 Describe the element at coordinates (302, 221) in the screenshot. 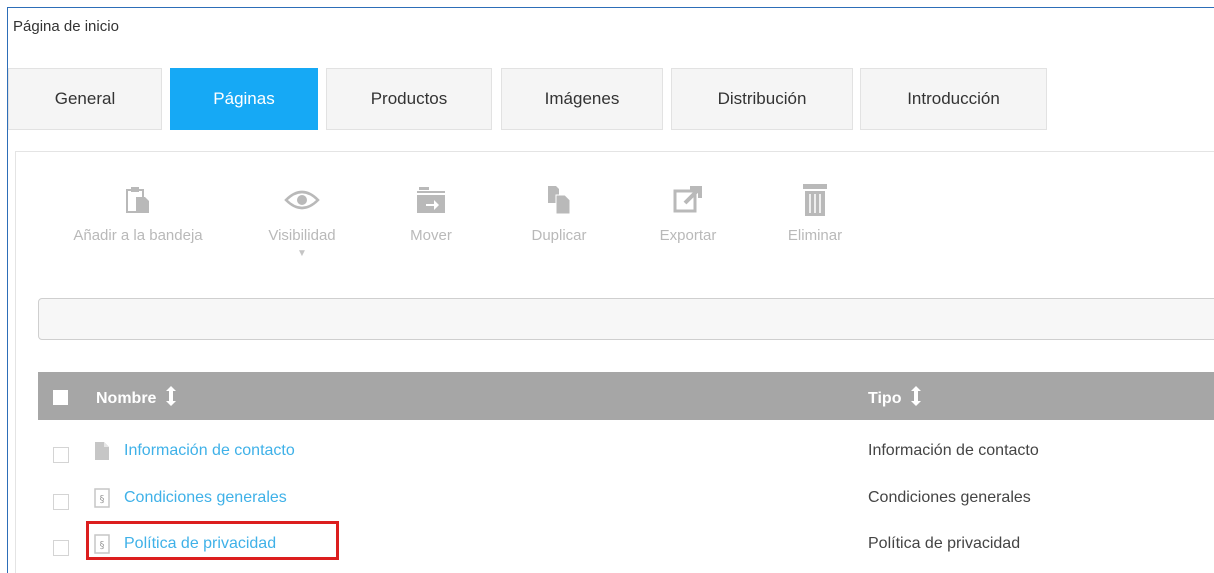

I see `visibility-button: Visibilidad ▼` at that location.